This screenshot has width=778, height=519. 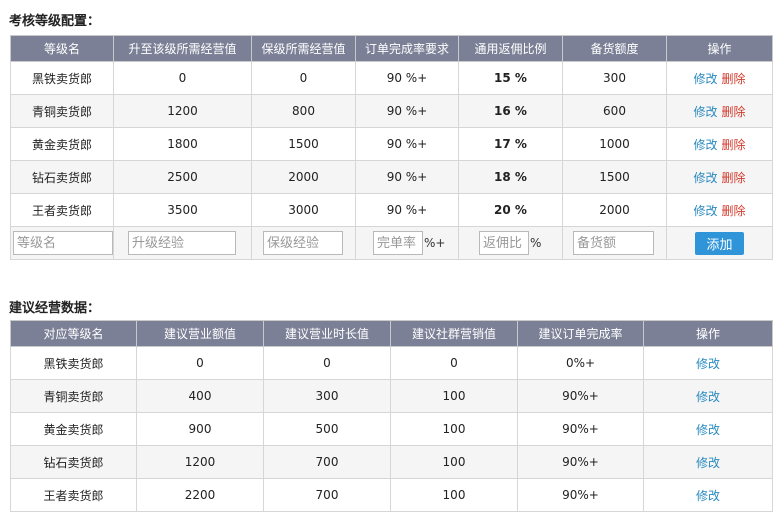 I want to click on table-header-row: 对应等级名 建议营业额值 建议营业时长值 建议社群营销值 建议订单完成率 操作, so click(x=391, y=333).